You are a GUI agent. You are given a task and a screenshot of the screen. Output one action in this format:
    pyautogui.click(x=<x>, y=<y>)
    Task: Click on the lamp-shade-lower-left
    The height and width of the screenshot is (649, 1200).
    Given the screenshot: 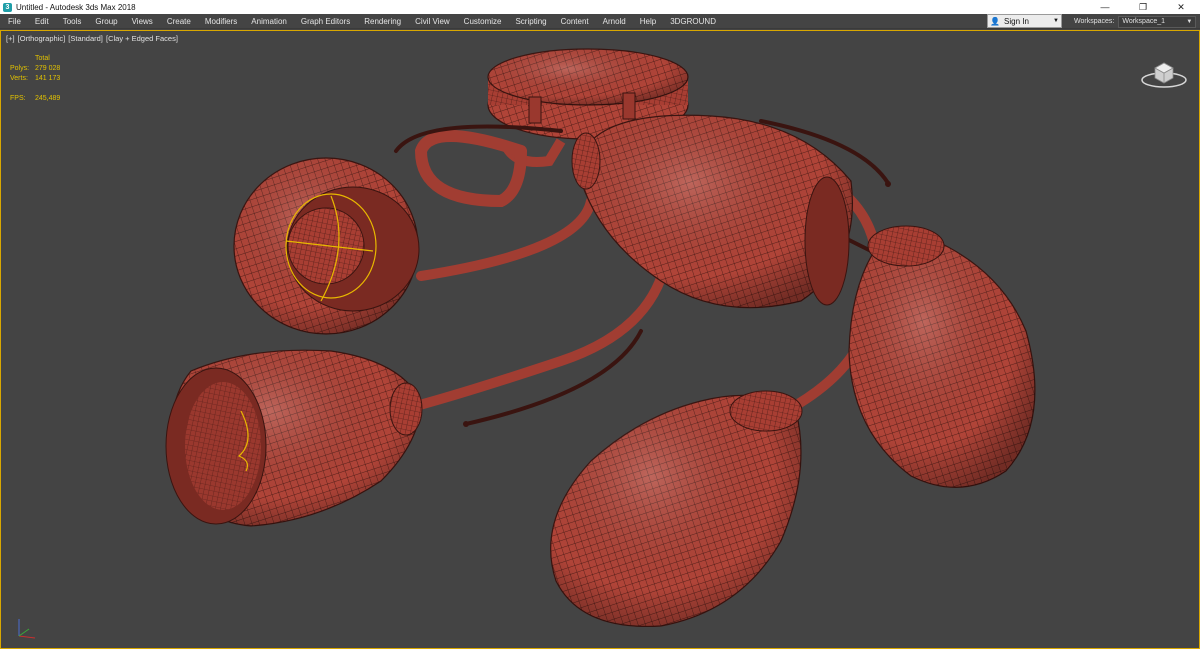 What is the action you would take?
    pyautogui.click(x=294, y=438)
    